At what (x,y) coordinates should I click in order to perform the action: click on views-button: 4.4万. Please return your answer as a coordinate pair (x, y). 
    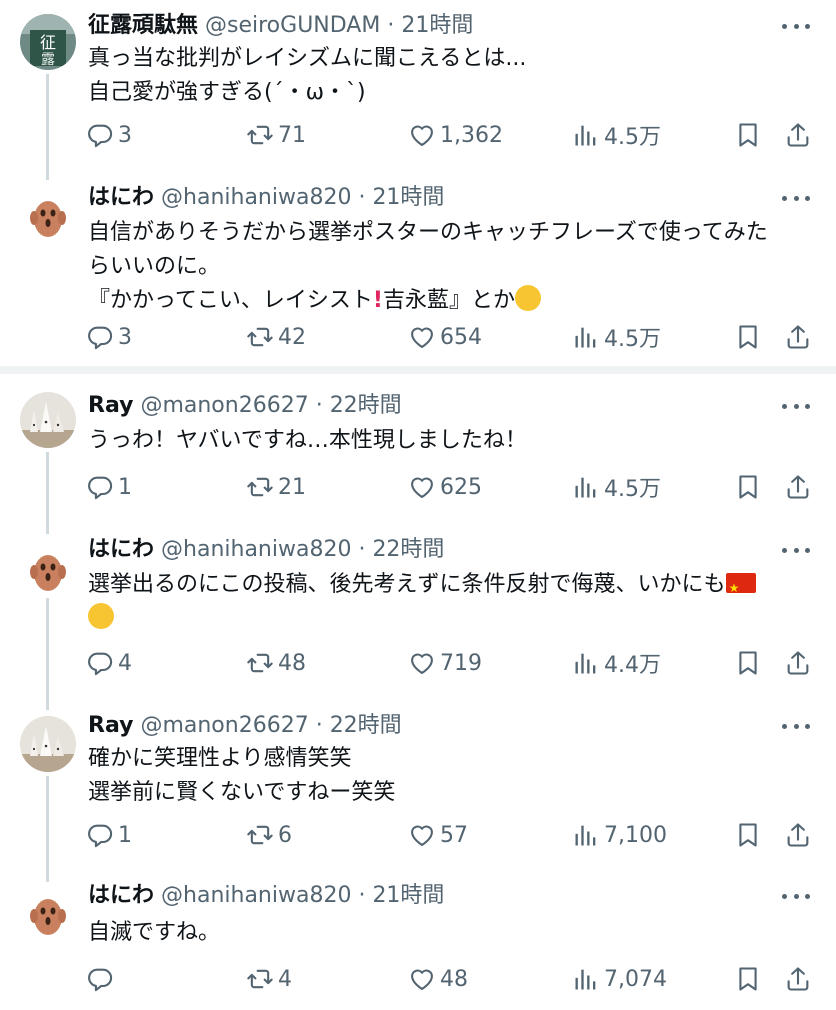
    Looking at the image, I should click on (616, 663).